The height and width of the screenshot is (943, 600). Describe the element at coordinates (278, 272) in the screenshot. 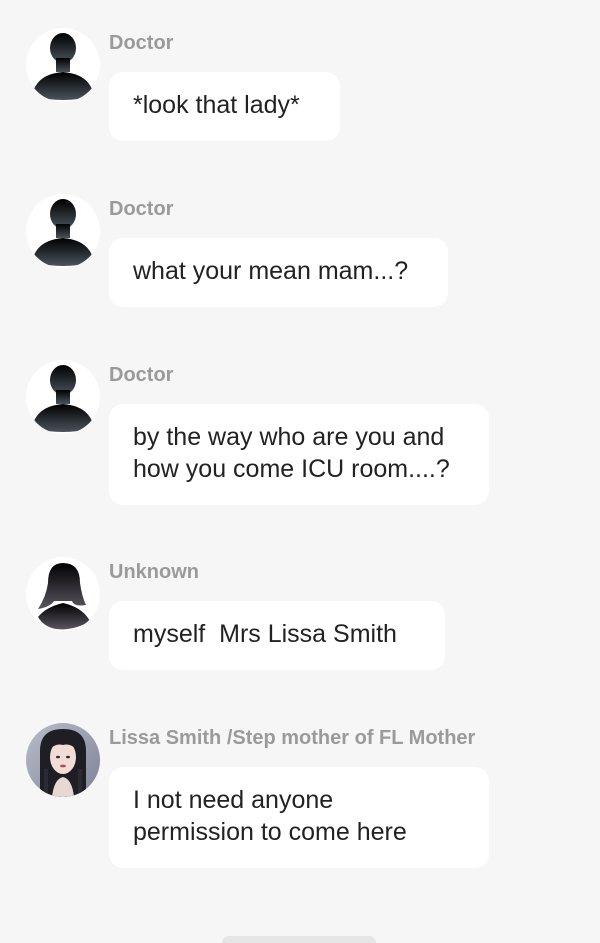

I see `message-bubble: what your mean mam...?` at that location.